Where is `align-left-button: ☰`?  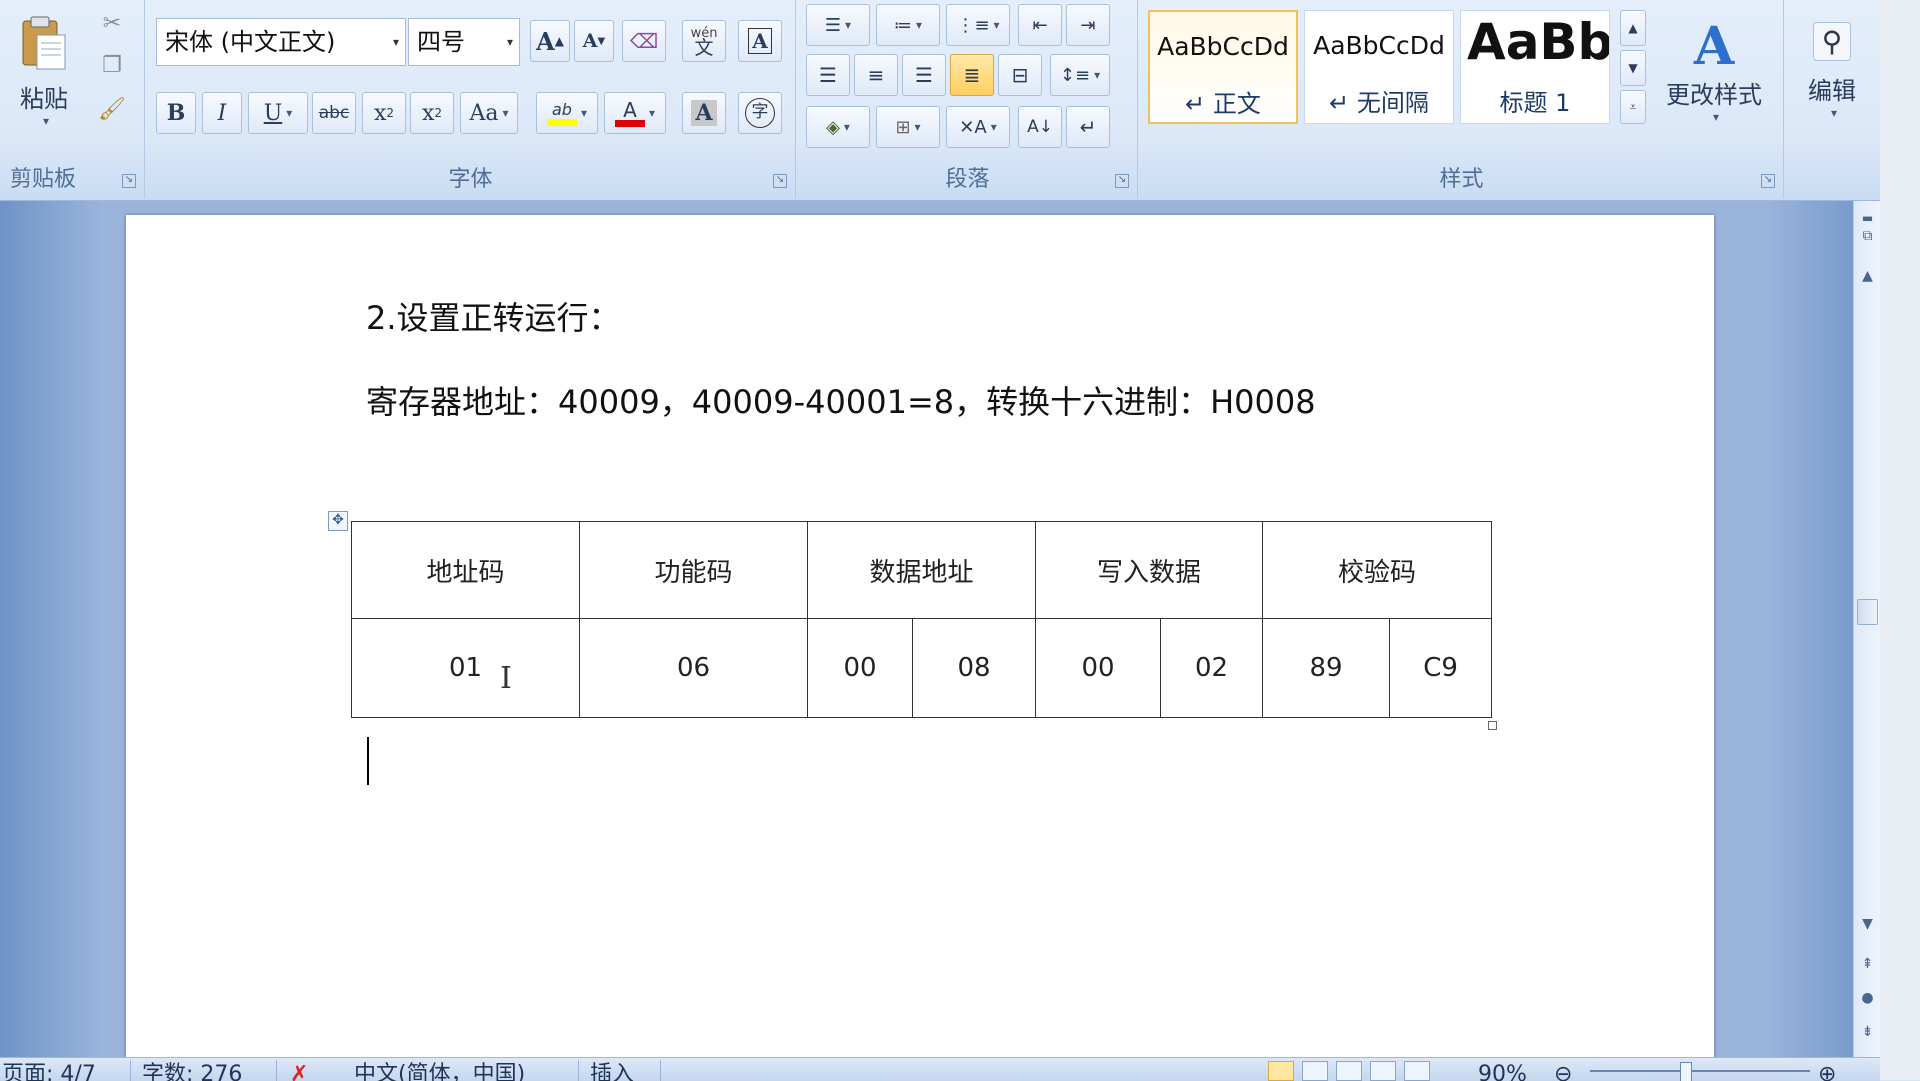 align-left-button: ☰ is located at coordinates (828, 75).